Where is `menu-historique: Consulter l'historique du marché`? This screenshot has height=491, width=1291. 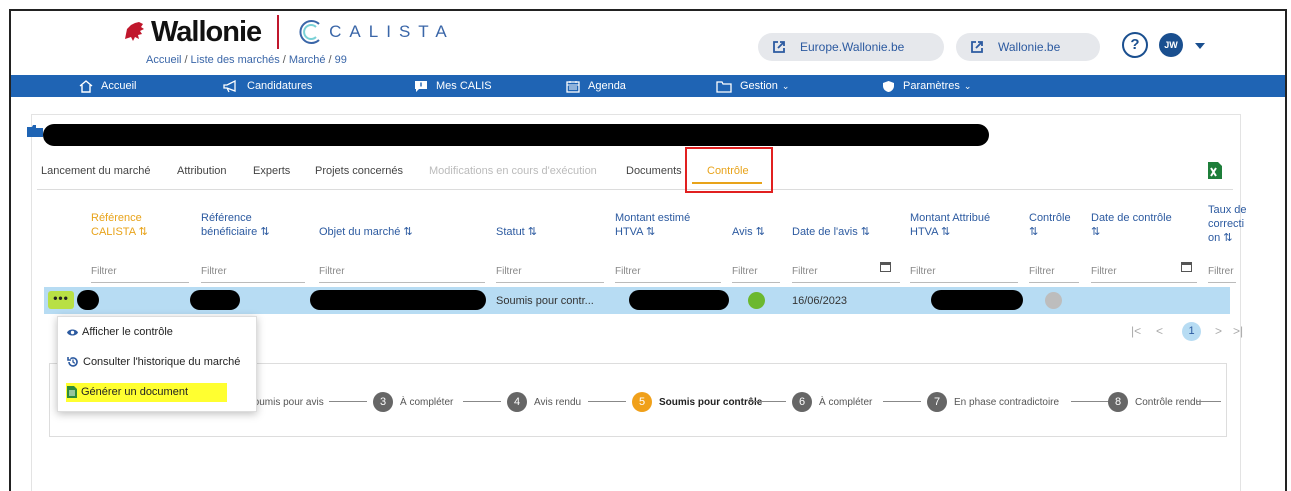
menu-historique: Consulter l'historique du marché is located at coordinates (153, 362).